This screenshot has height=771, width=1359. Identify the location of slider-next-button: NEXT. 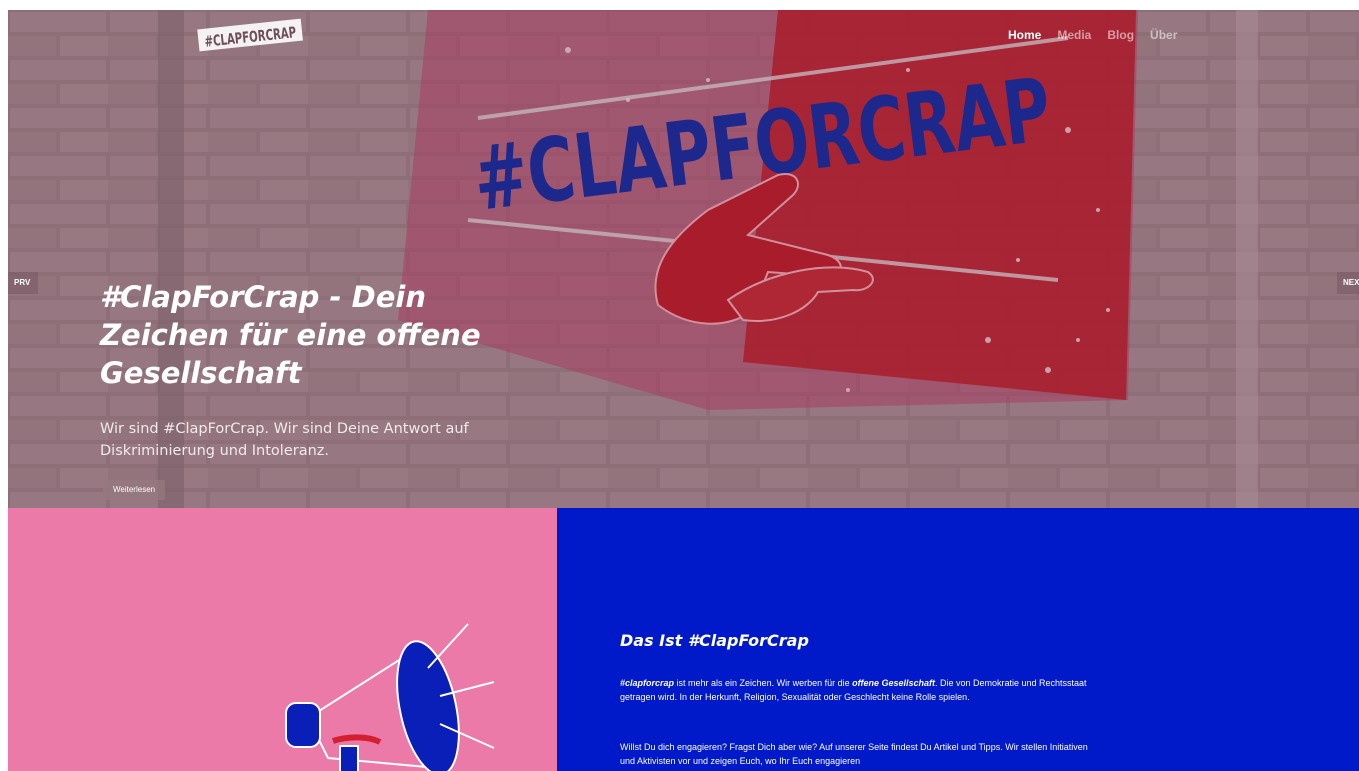
(1348, 283).